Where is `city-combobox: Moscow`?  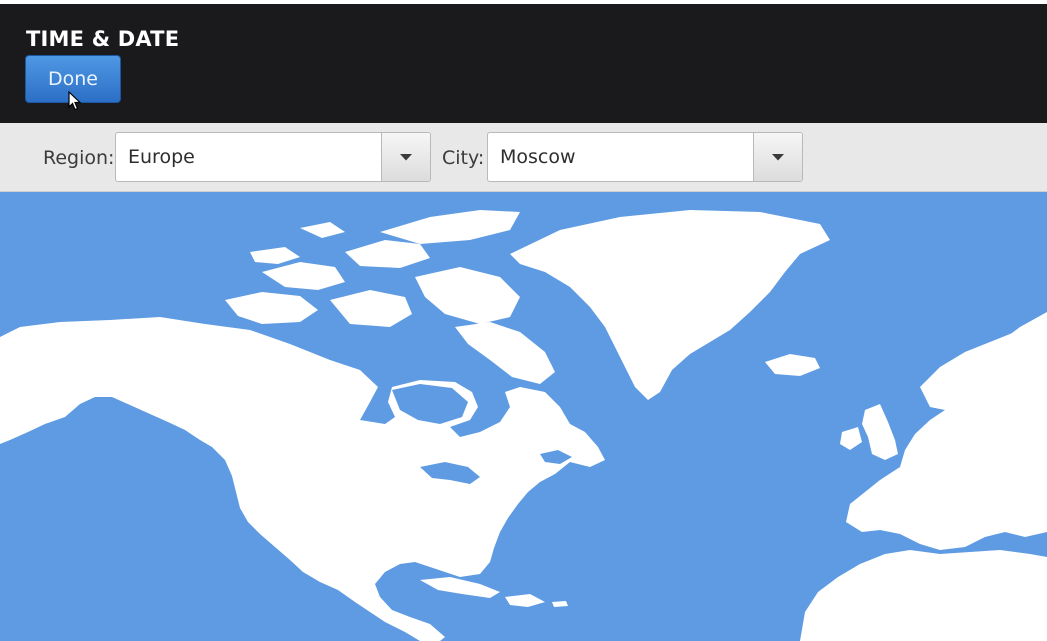 city-combobox: Moscow is located at coordinates (645, 157).